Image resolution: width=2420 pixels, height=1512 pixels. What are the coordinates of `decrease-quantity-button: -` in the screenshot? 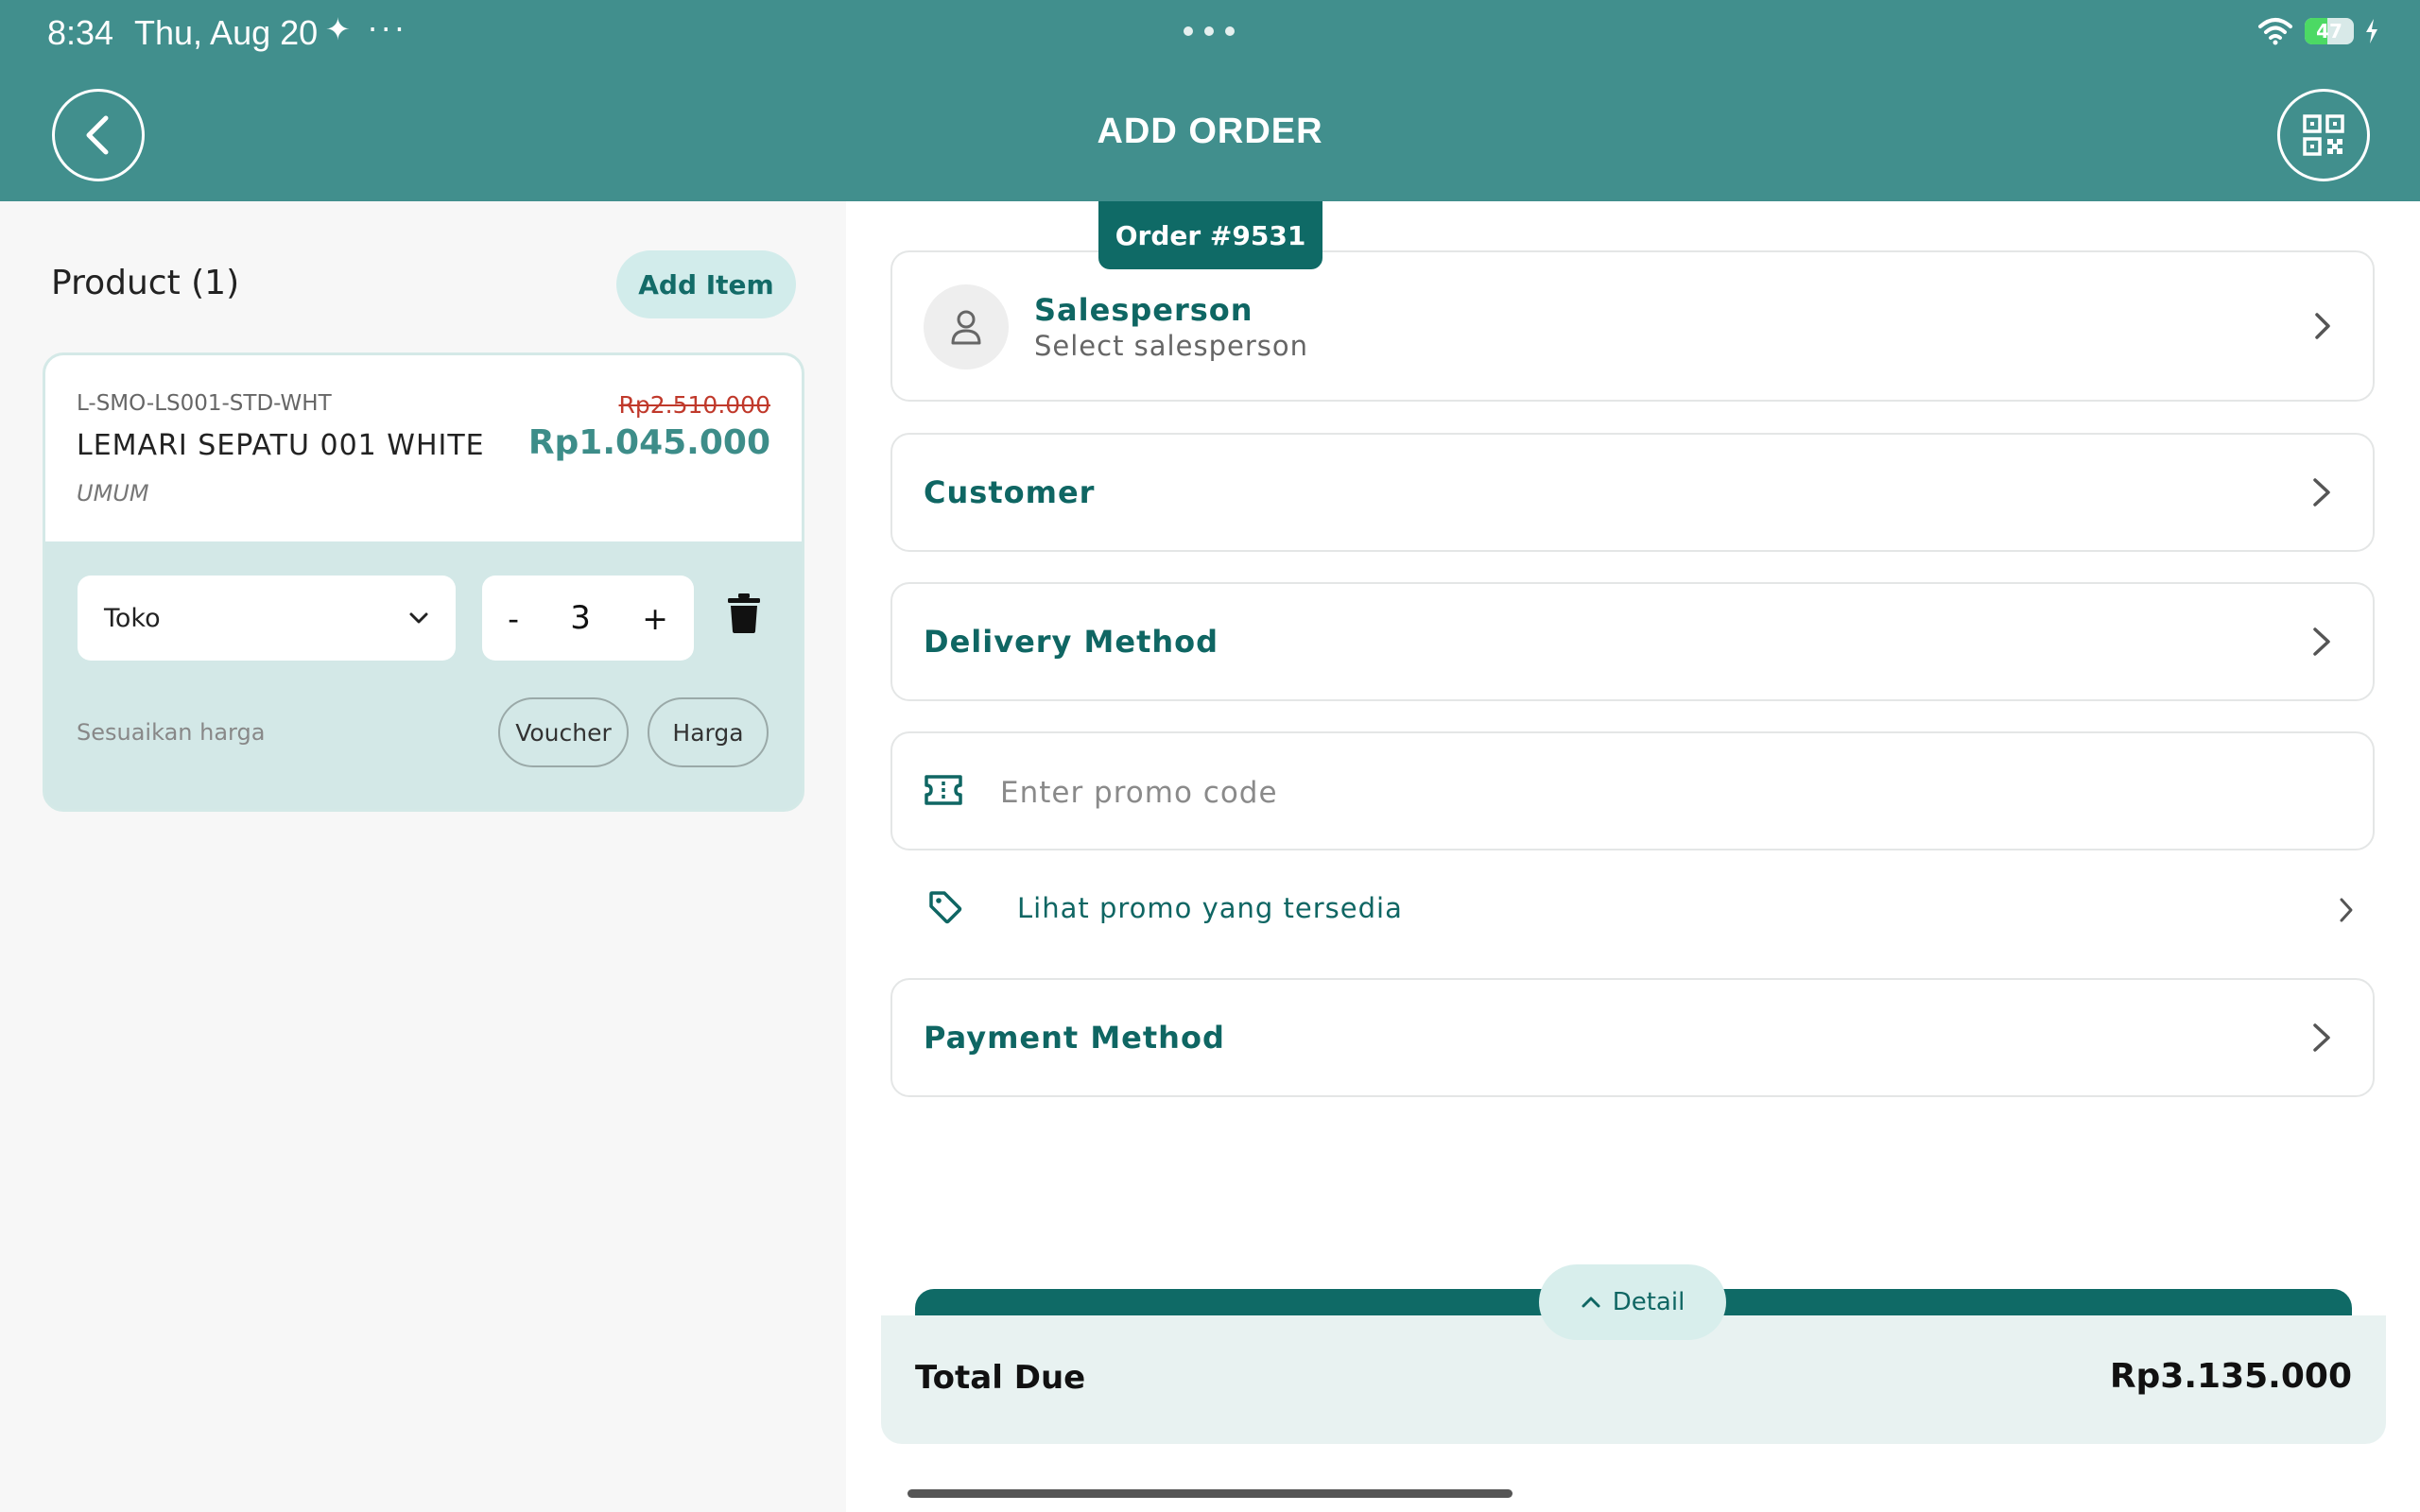 It's located at (513, 618).